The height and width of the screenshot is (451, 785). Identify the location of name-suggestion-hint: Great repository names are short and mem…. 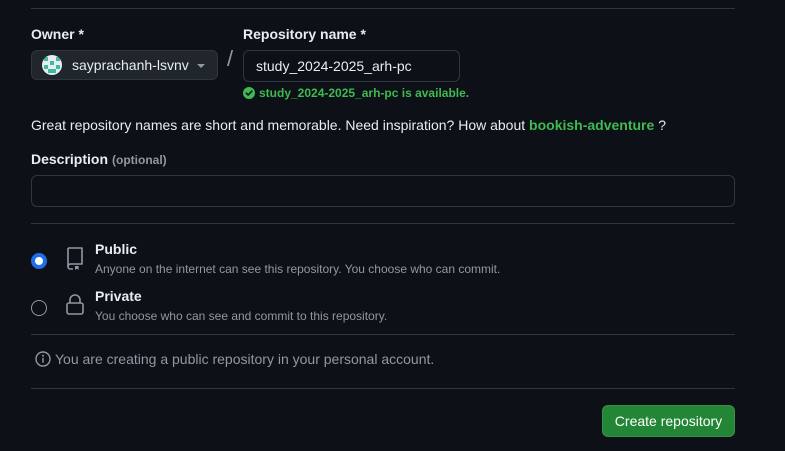
(348, 125).